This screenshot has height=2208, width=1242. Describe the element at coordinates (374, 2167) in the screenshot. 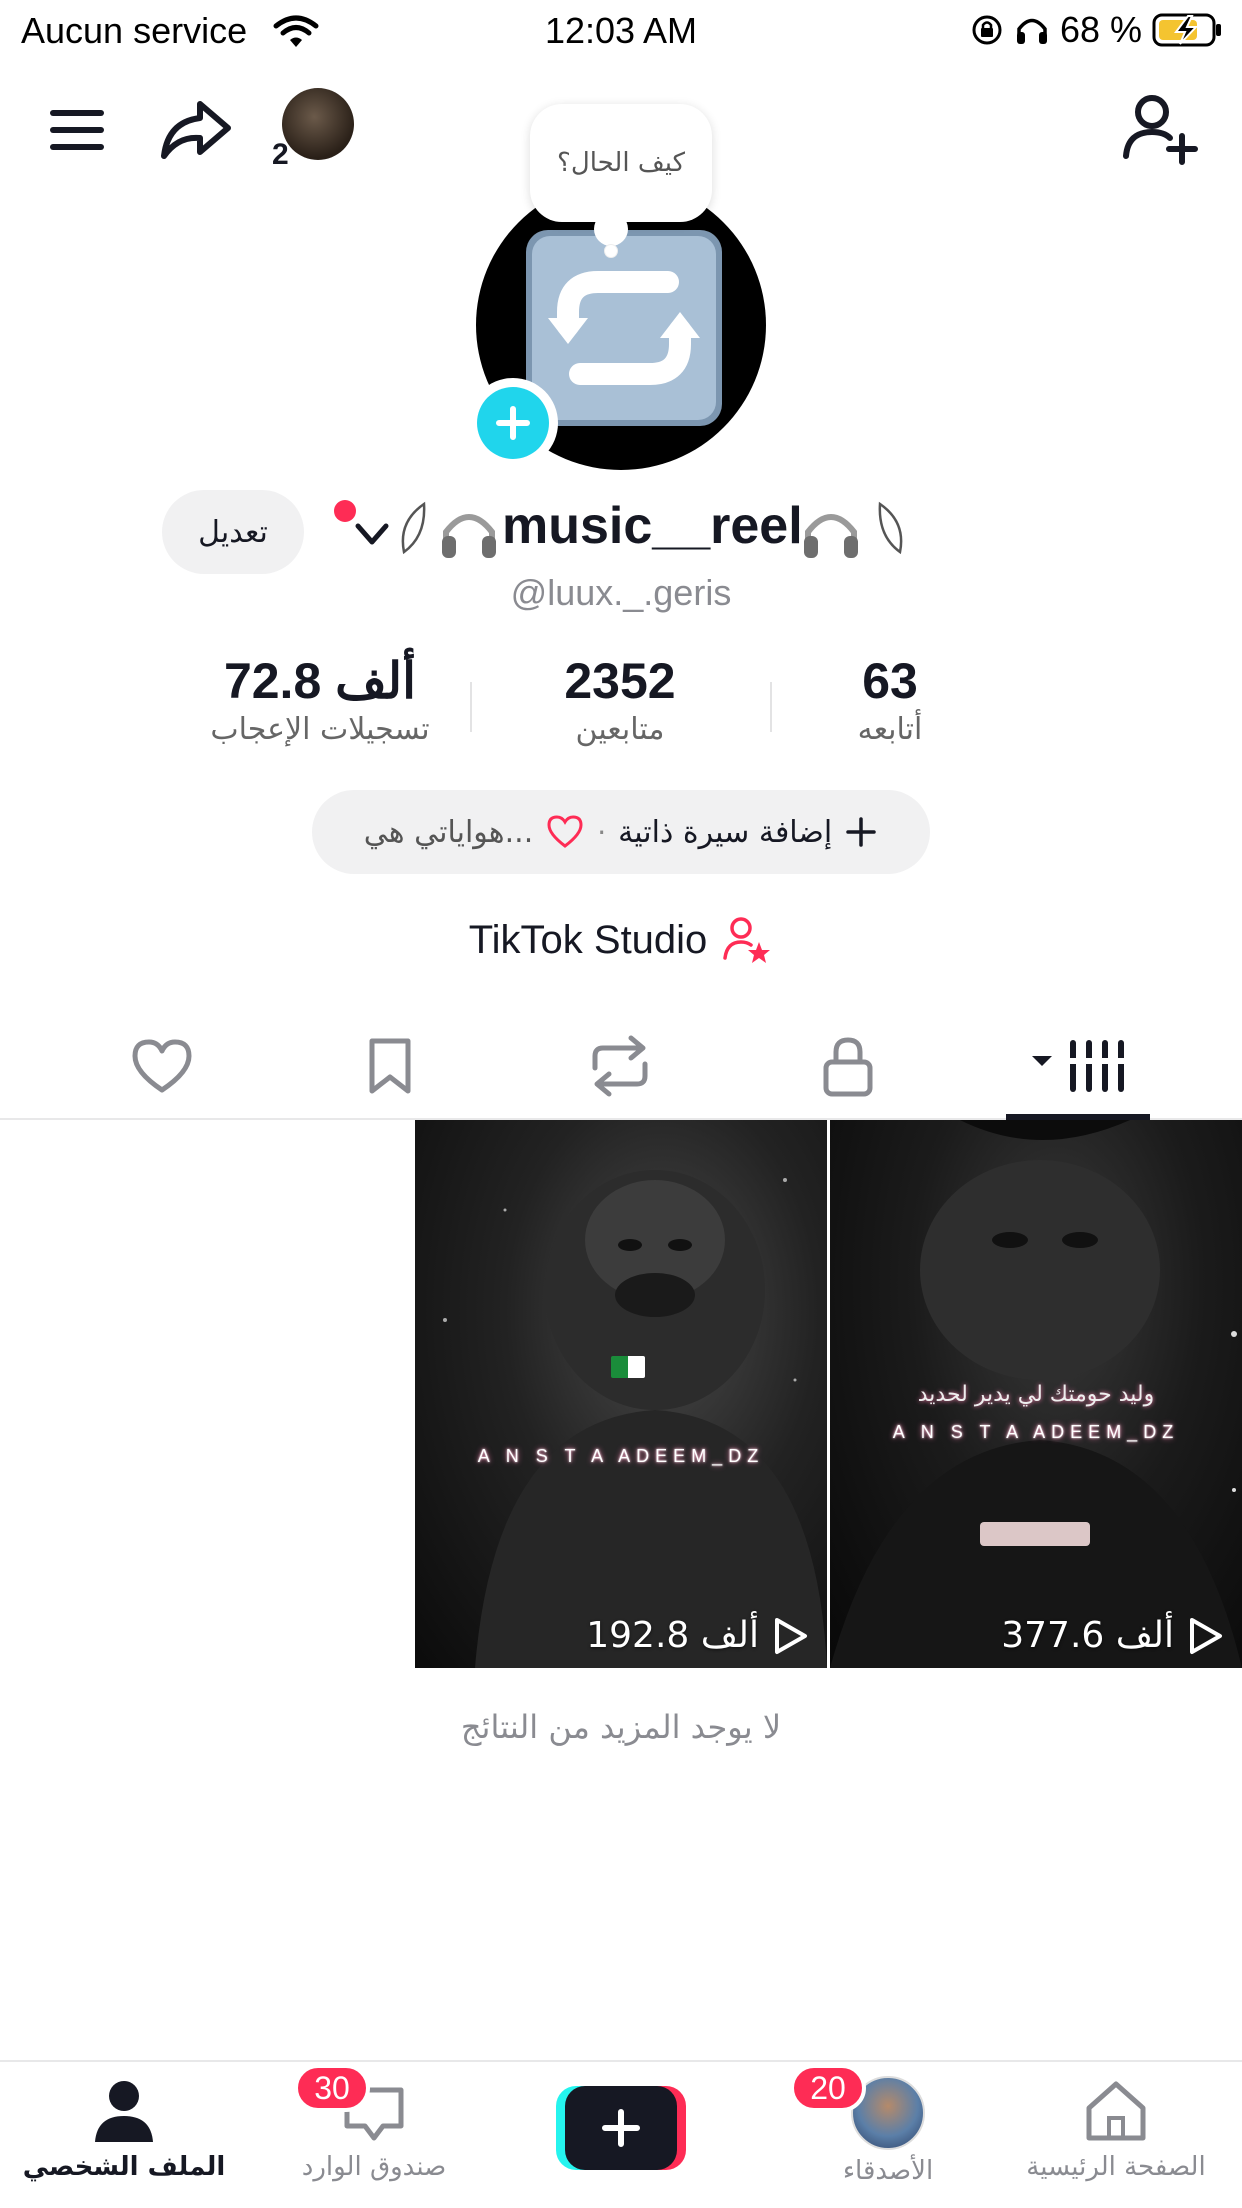

I see `nav-inbox-label: صندوق الوارد` at that location.